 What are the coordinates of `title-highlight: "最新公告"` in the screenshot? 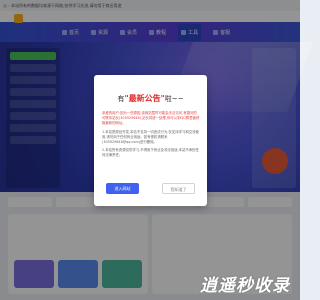 It's located at (144, 98).